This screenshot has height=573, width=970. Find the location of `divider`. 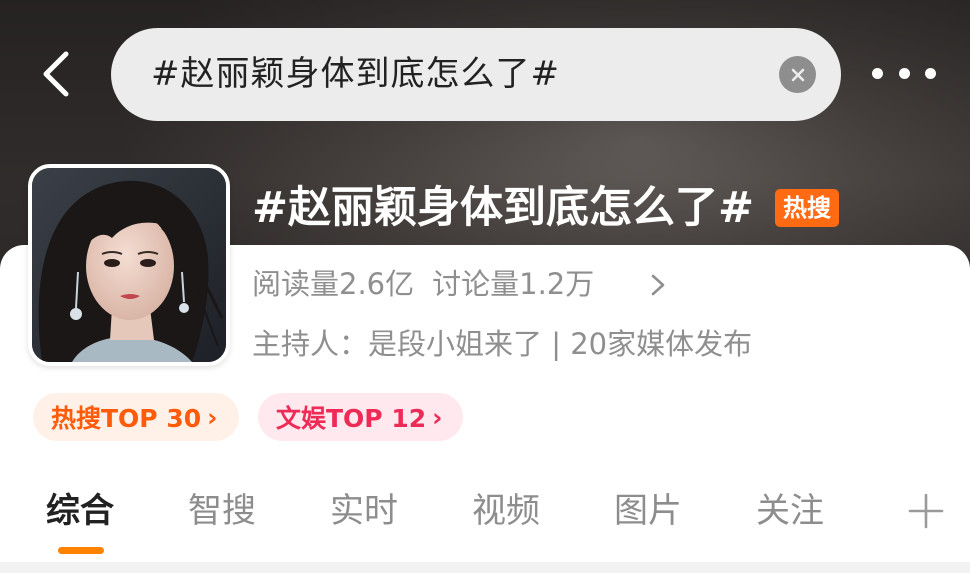

divider is located at coordinates (485, 567).